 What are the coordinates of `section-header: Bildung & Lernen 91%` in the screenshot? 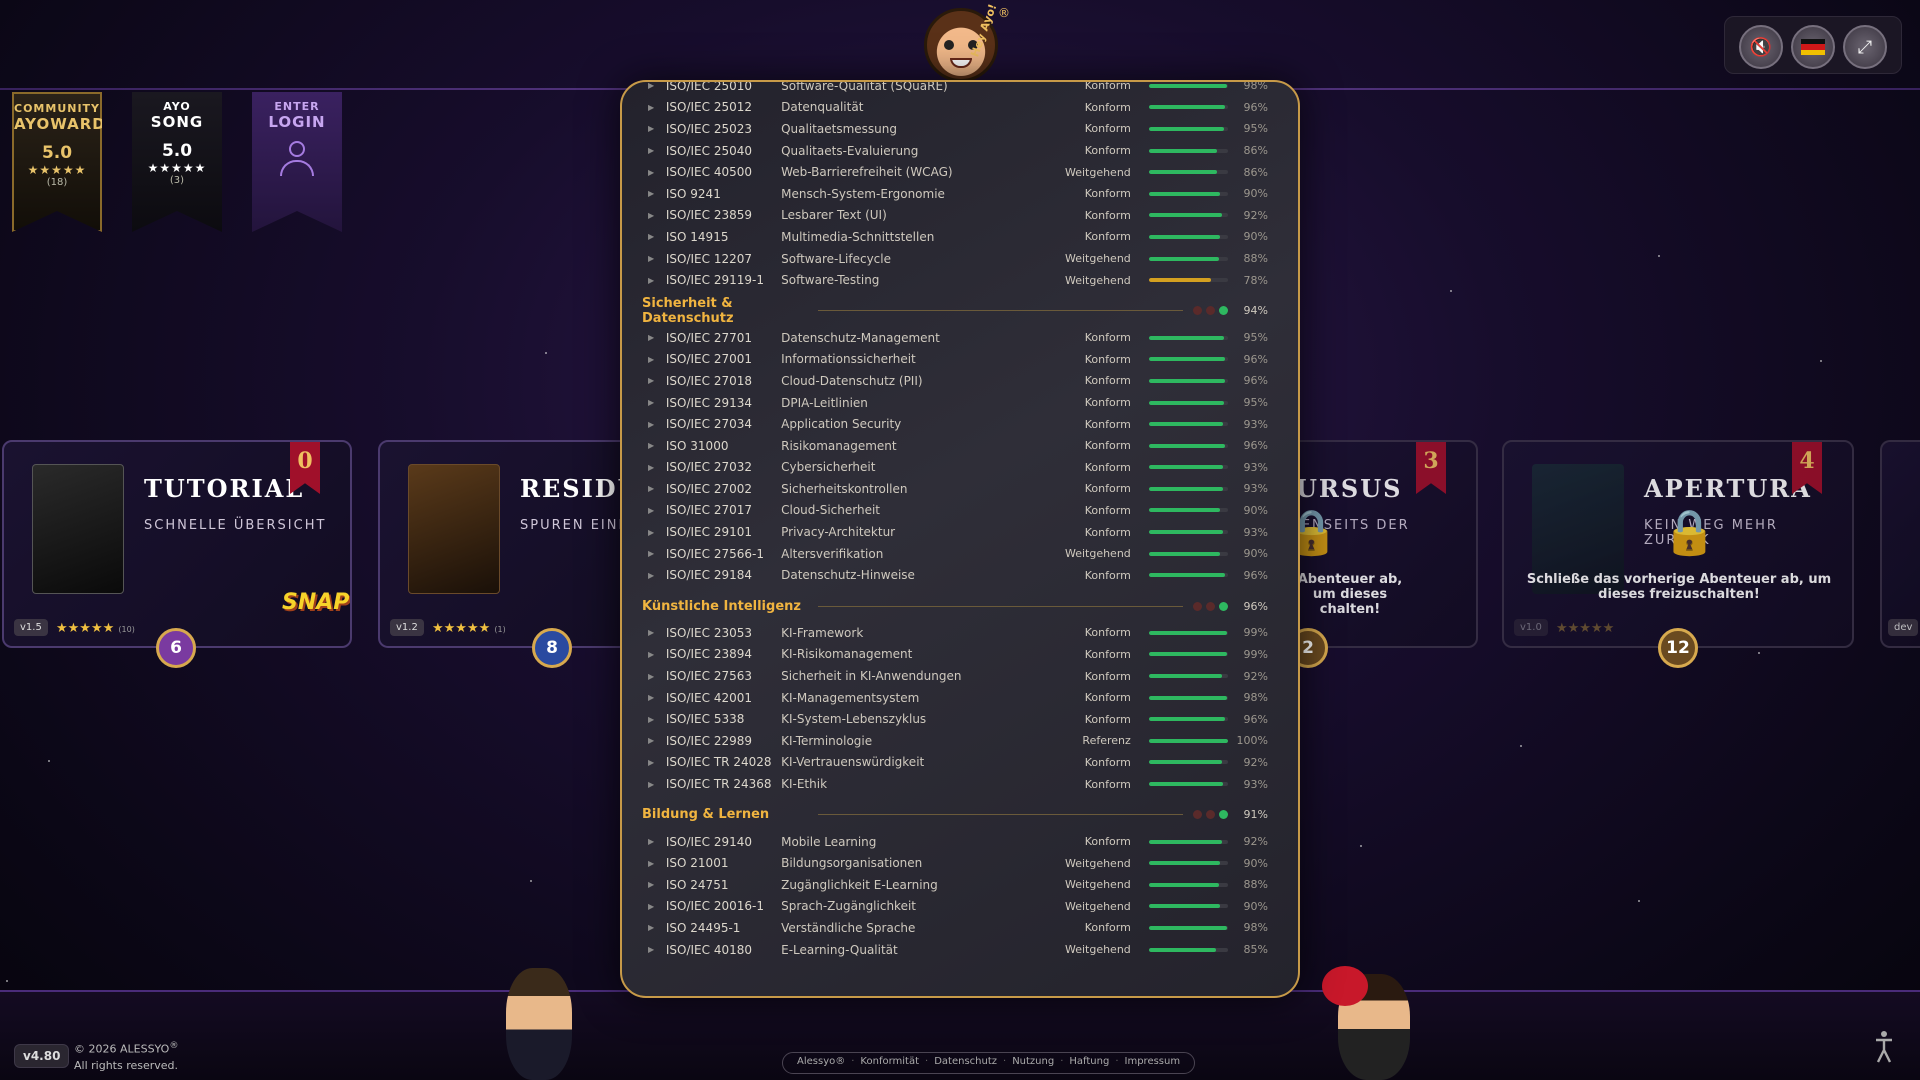 It's located at (955, 815).